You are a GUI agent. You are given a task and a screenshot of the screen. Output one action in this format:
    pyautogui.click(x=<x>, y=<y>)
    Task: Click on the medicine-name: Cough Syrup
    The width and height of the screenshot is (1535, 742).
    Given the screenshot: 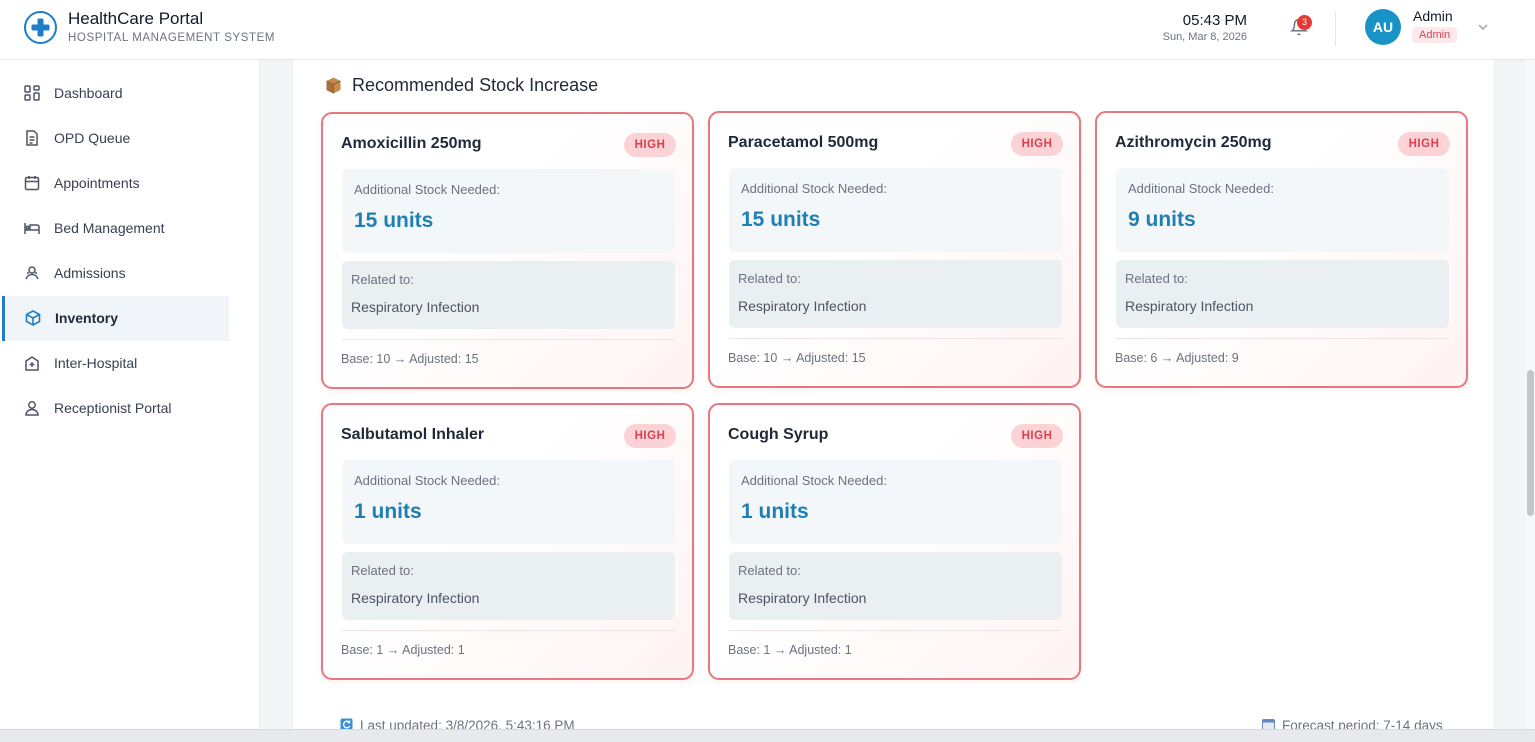 What is the action you would take?
    pyautogui.click(x=778, y=434)
    